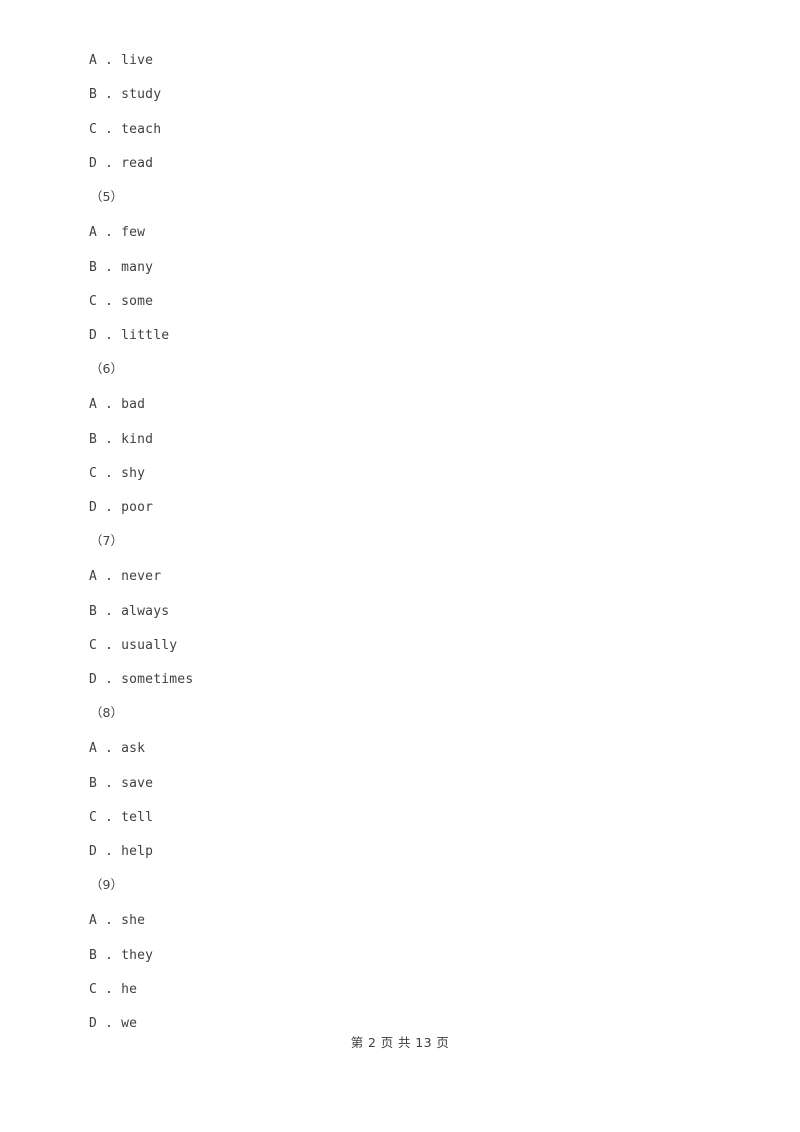 This screenshot has width=800, height=1132. What do you see at coordinates (117, 404) in the screenshot?
I see `answer-option: A . bad` at bounding box center [117, 404].